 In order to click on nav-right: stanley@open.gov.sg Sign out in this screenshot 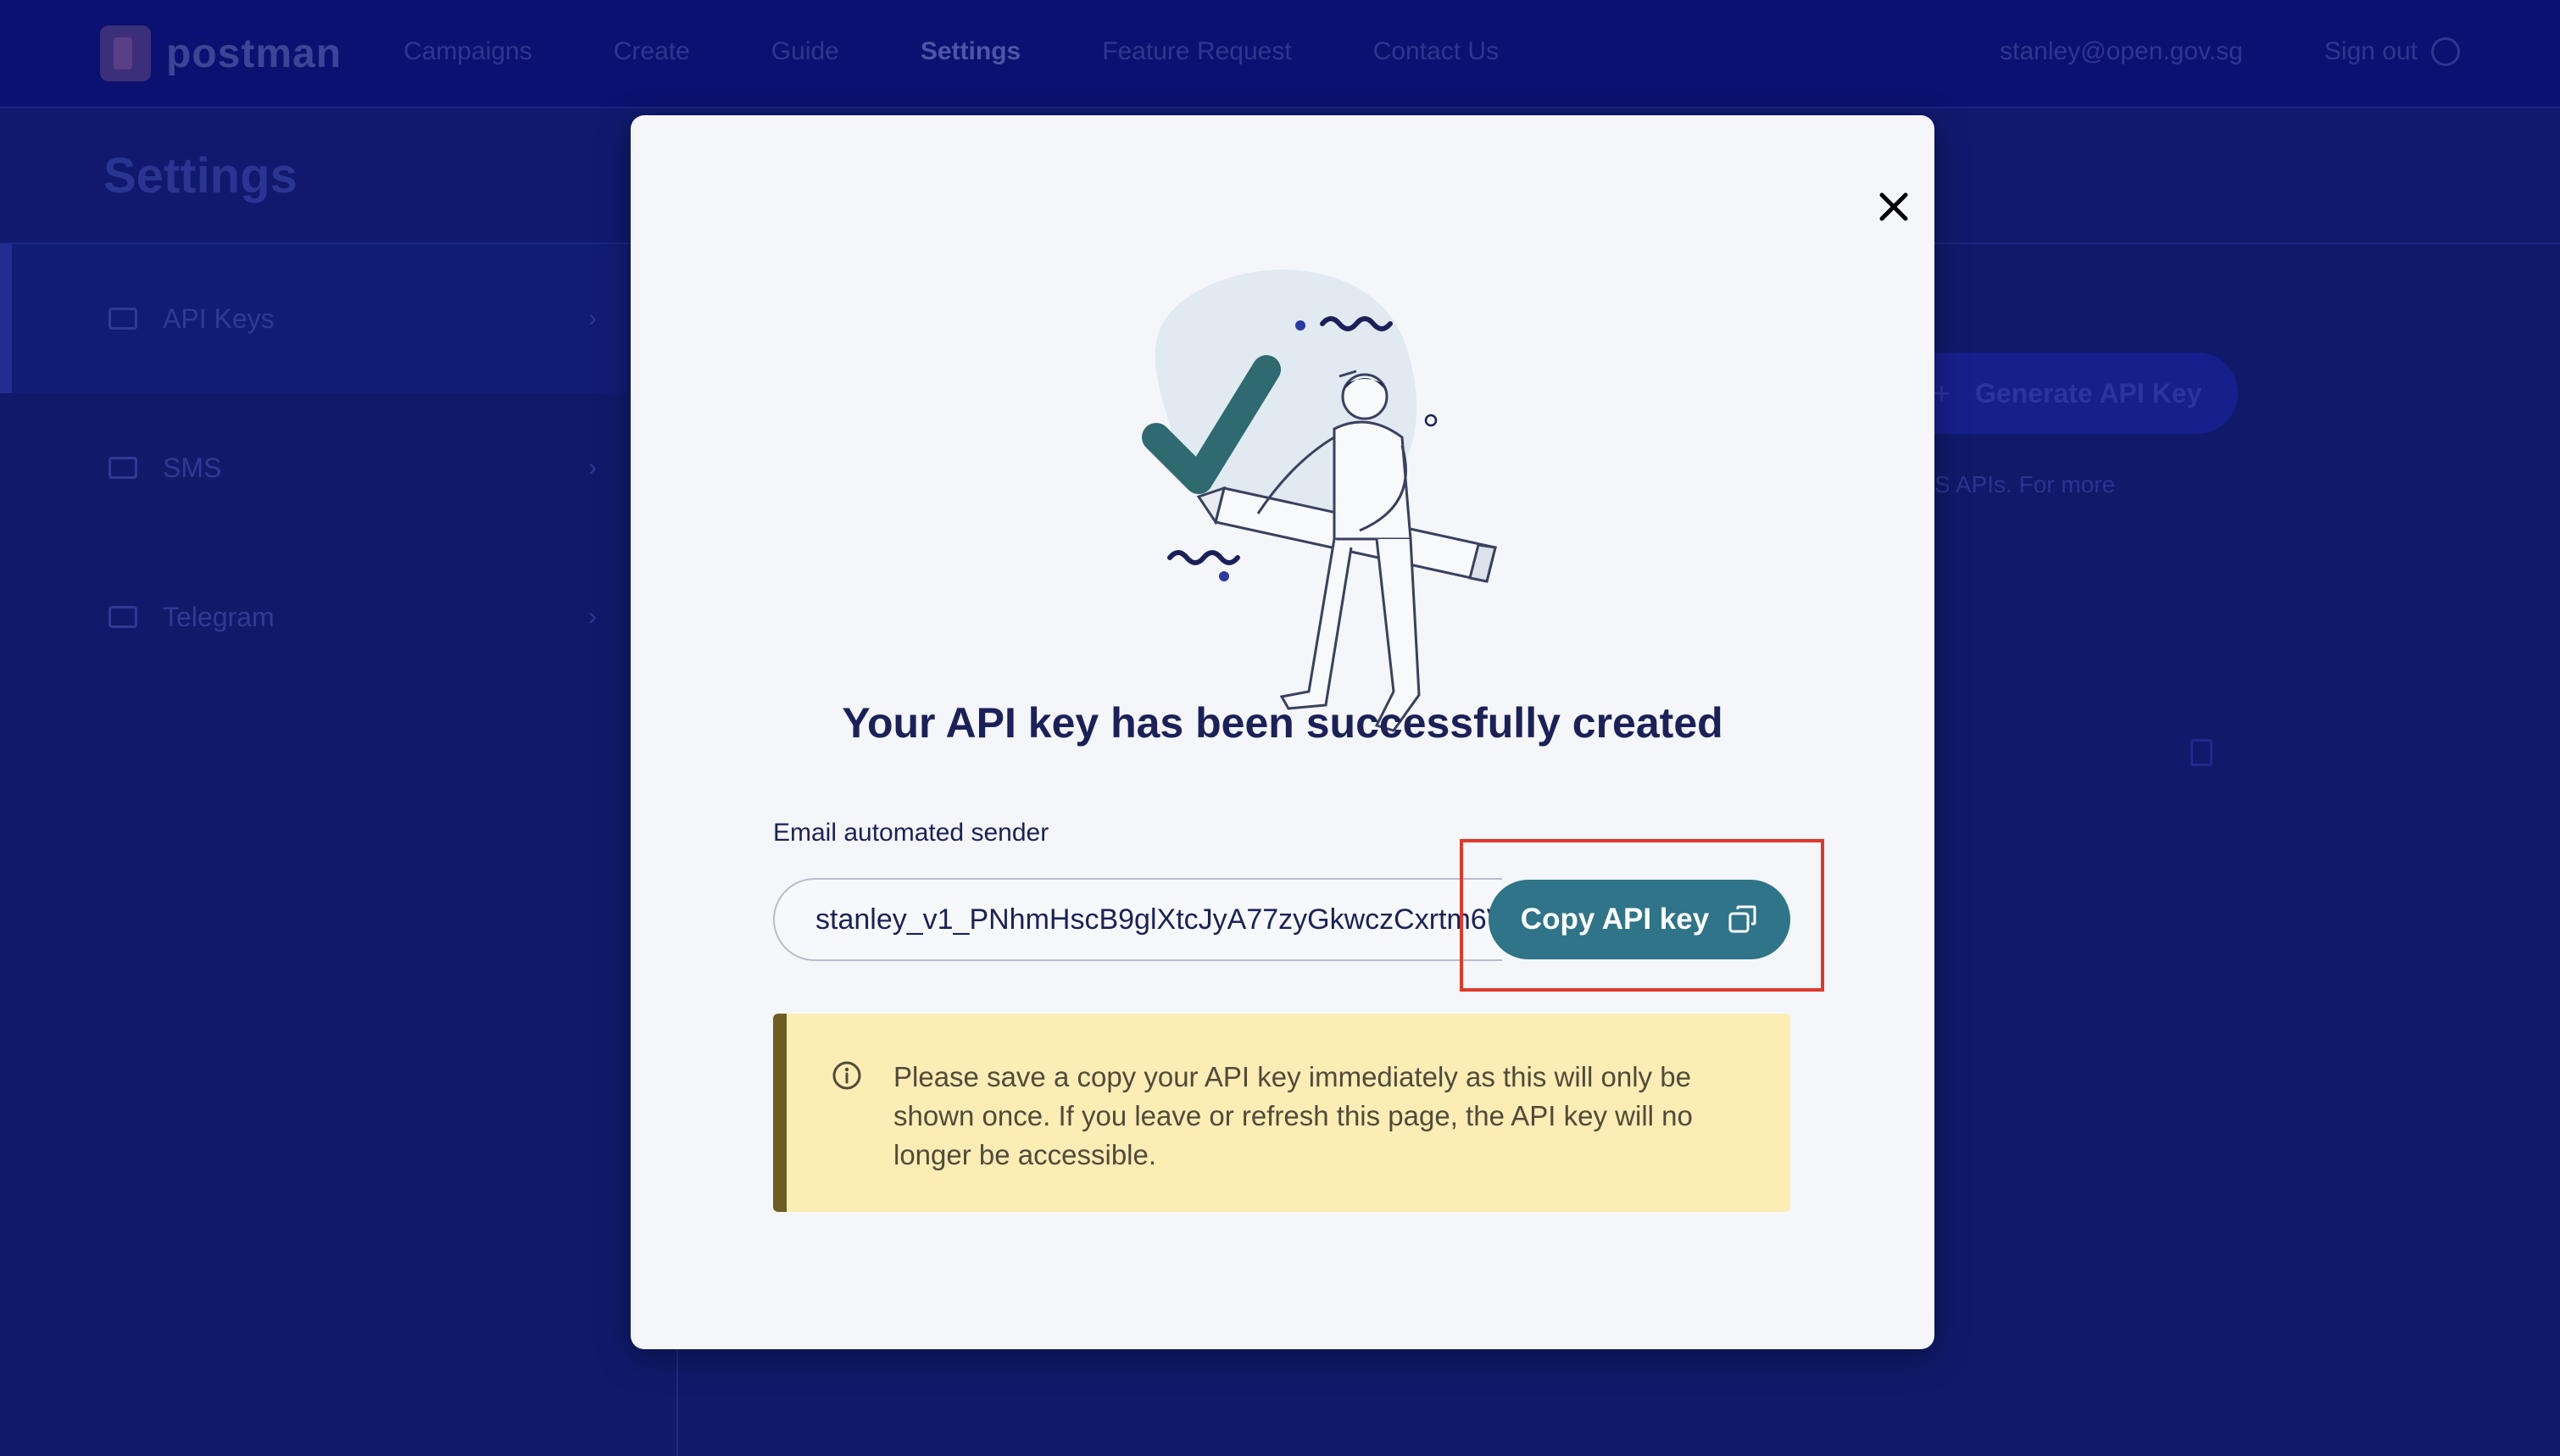, I will do `click(2230, 51)`.